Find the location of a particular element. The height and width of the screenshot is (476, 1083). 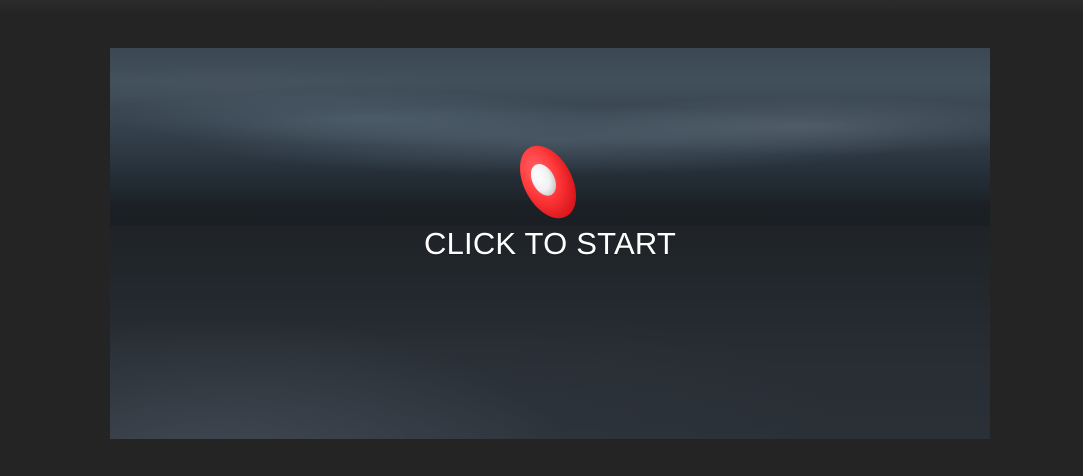

red-ball-icon is located at coordinates (548, 182).